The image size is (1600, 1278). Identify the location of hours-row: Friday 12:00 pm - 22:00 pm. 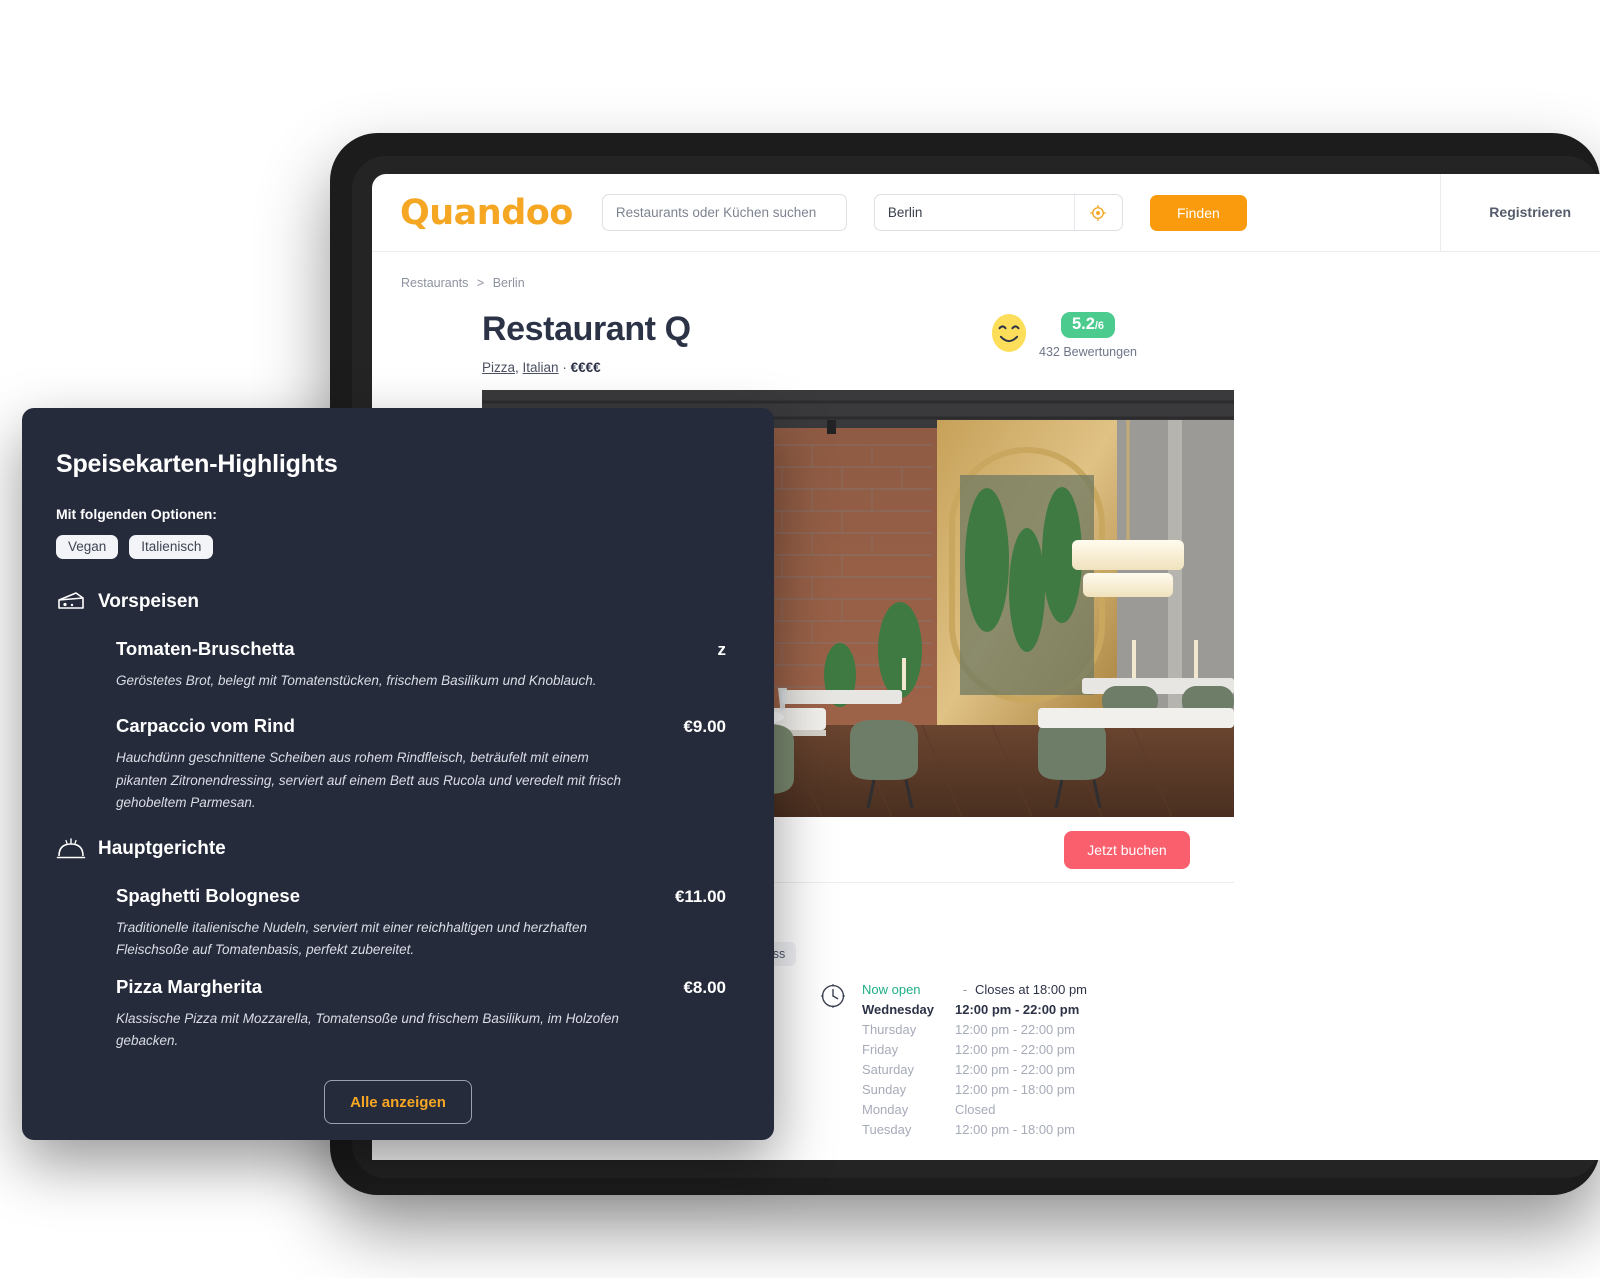
(974, 1050).